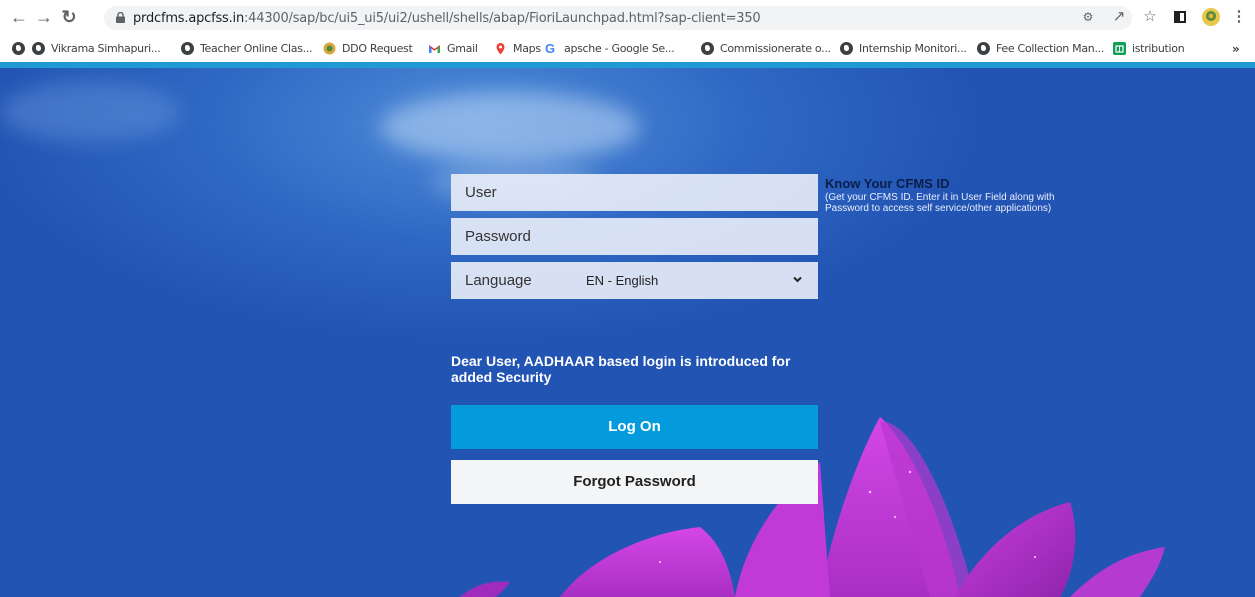 The height and width of the screenshot is (597, 1255). I want to click on more-bookmarks-button: », so click(1236, 48).